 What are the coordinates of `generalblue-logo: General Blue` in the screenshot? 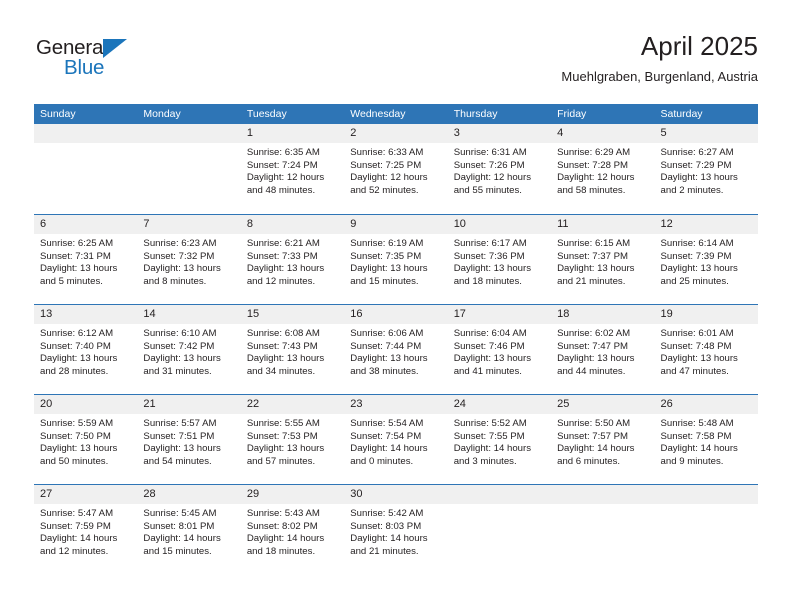 It's located at (96, 60).